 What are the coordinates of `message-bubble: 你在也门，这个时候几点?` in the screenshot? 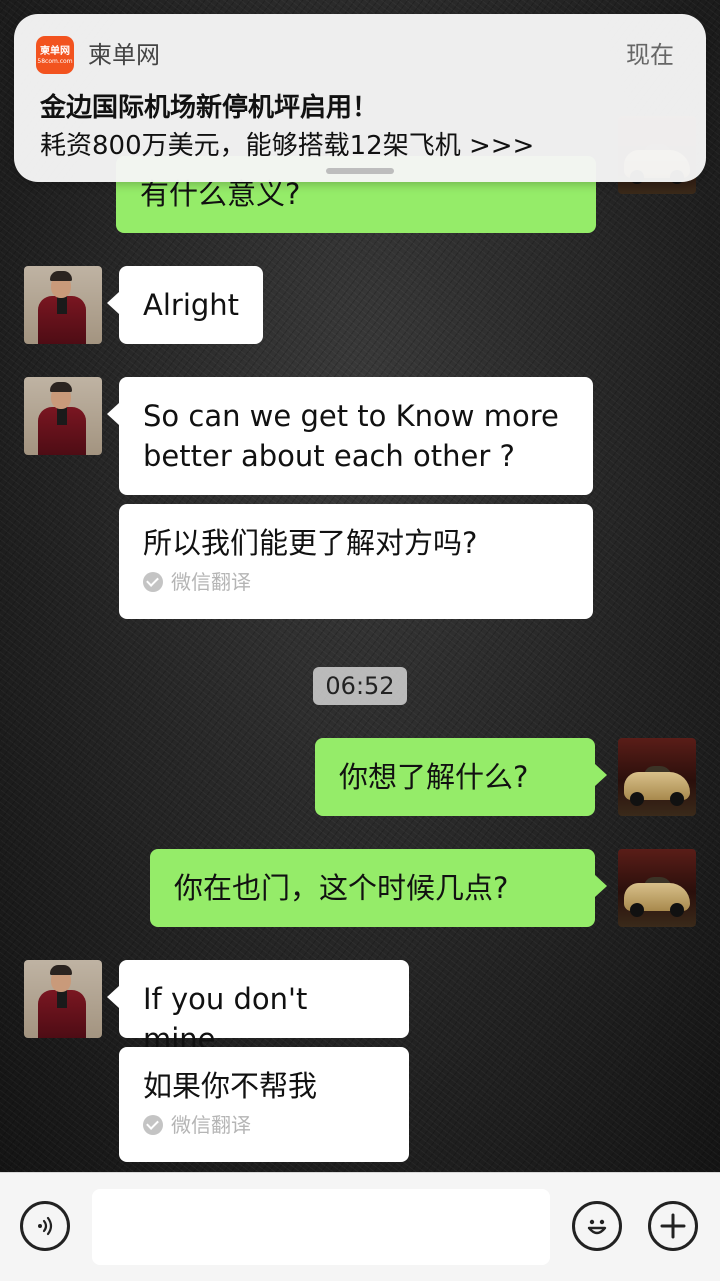 It's located at (378, 888).